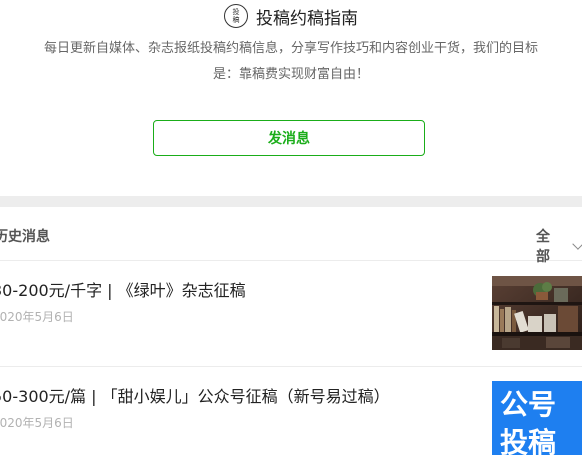 The height and width of the screenshot is (473, 582). I want to click on article-thumbnail: 公号 投稿, so click(537, 418).